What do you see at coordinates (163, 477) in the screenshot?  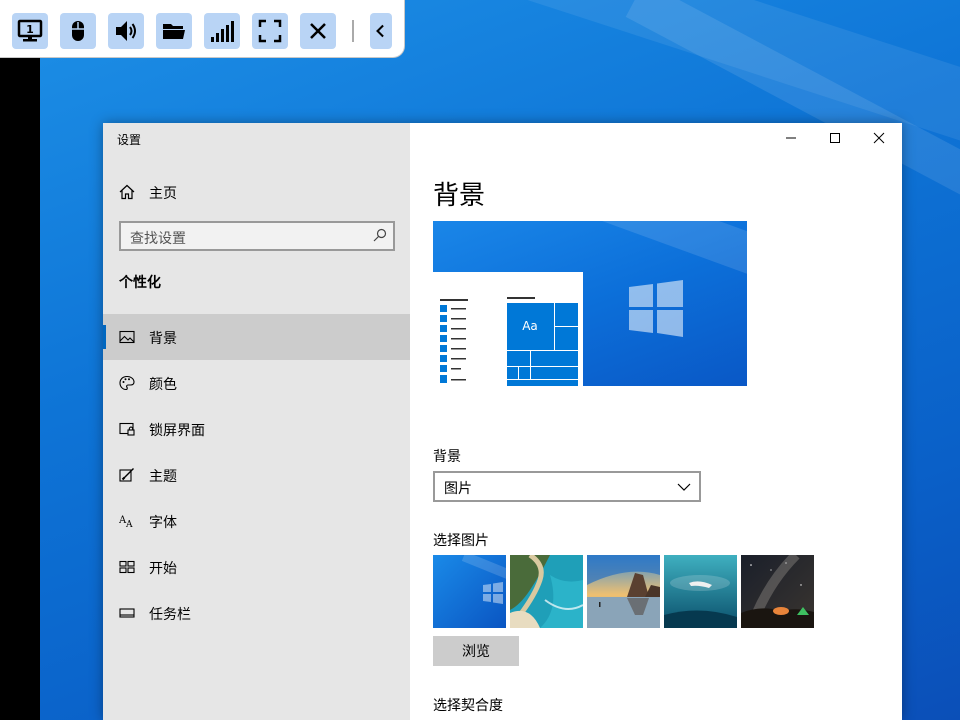 I see `sidebar-item-label: 主题` at bounding box center [163, 477].